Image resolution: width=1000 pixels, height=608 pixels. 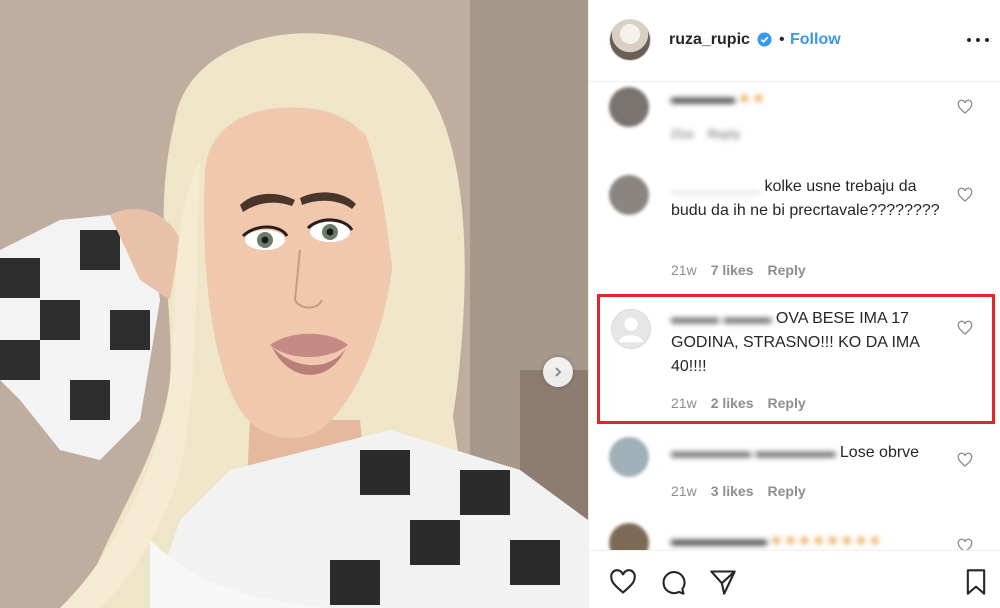 I want to click on comment-username: ▬▬▬▬▬ ▬▬▬▬▬, so click(x=753, y=452).